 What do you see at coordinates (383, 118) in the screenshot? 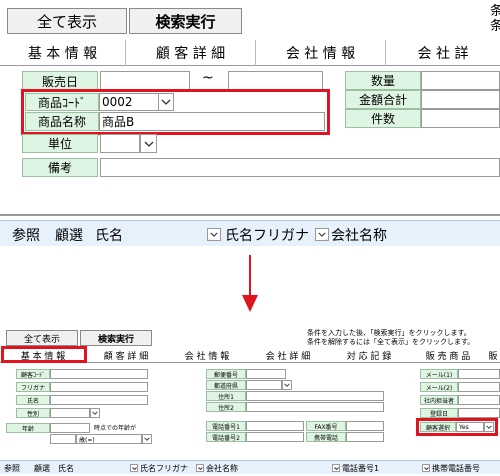
I see `count-label: 件数` at bounding box center [383, 118].